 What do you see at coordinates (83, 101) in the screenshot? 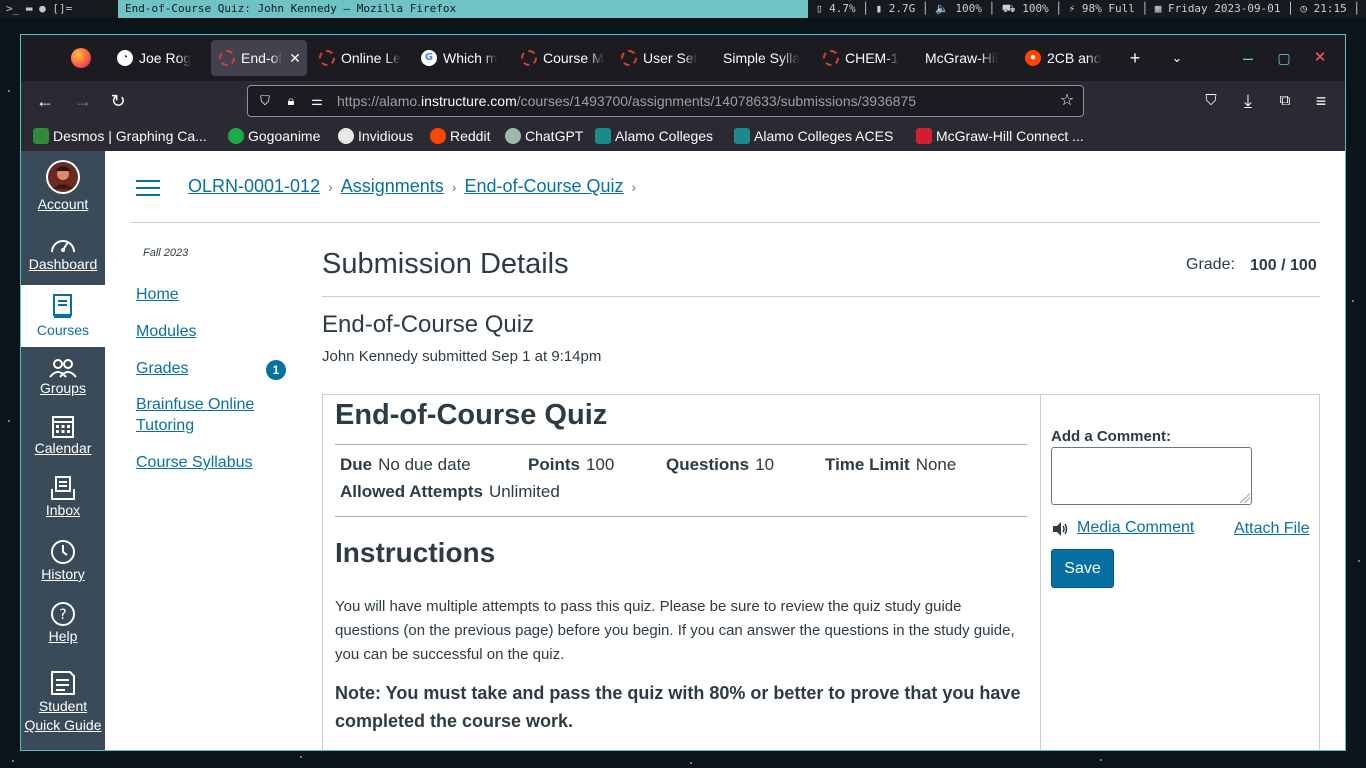
I see `forward-icon: →` at bounding box center [83, 101].